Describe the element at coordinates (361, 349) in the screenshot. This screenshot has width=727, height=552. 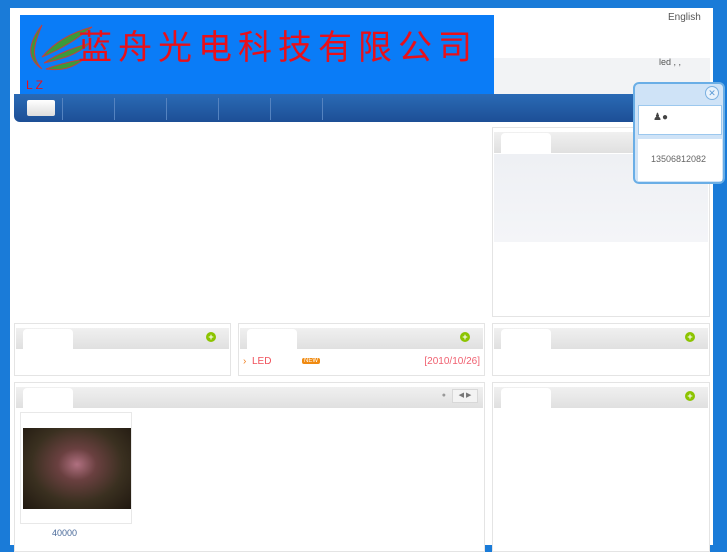
I see `news-panel: + › LED NEW [2010/10/26]` at that location.